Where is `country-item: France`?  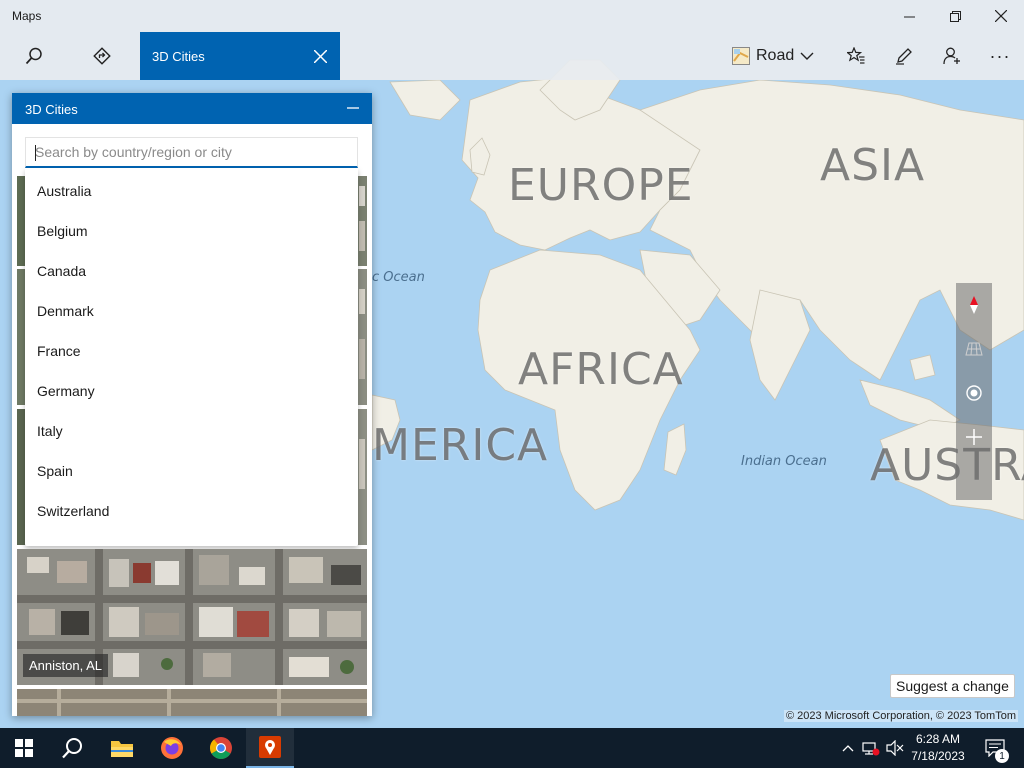
country-item: France is located at coordinates (191, 351).